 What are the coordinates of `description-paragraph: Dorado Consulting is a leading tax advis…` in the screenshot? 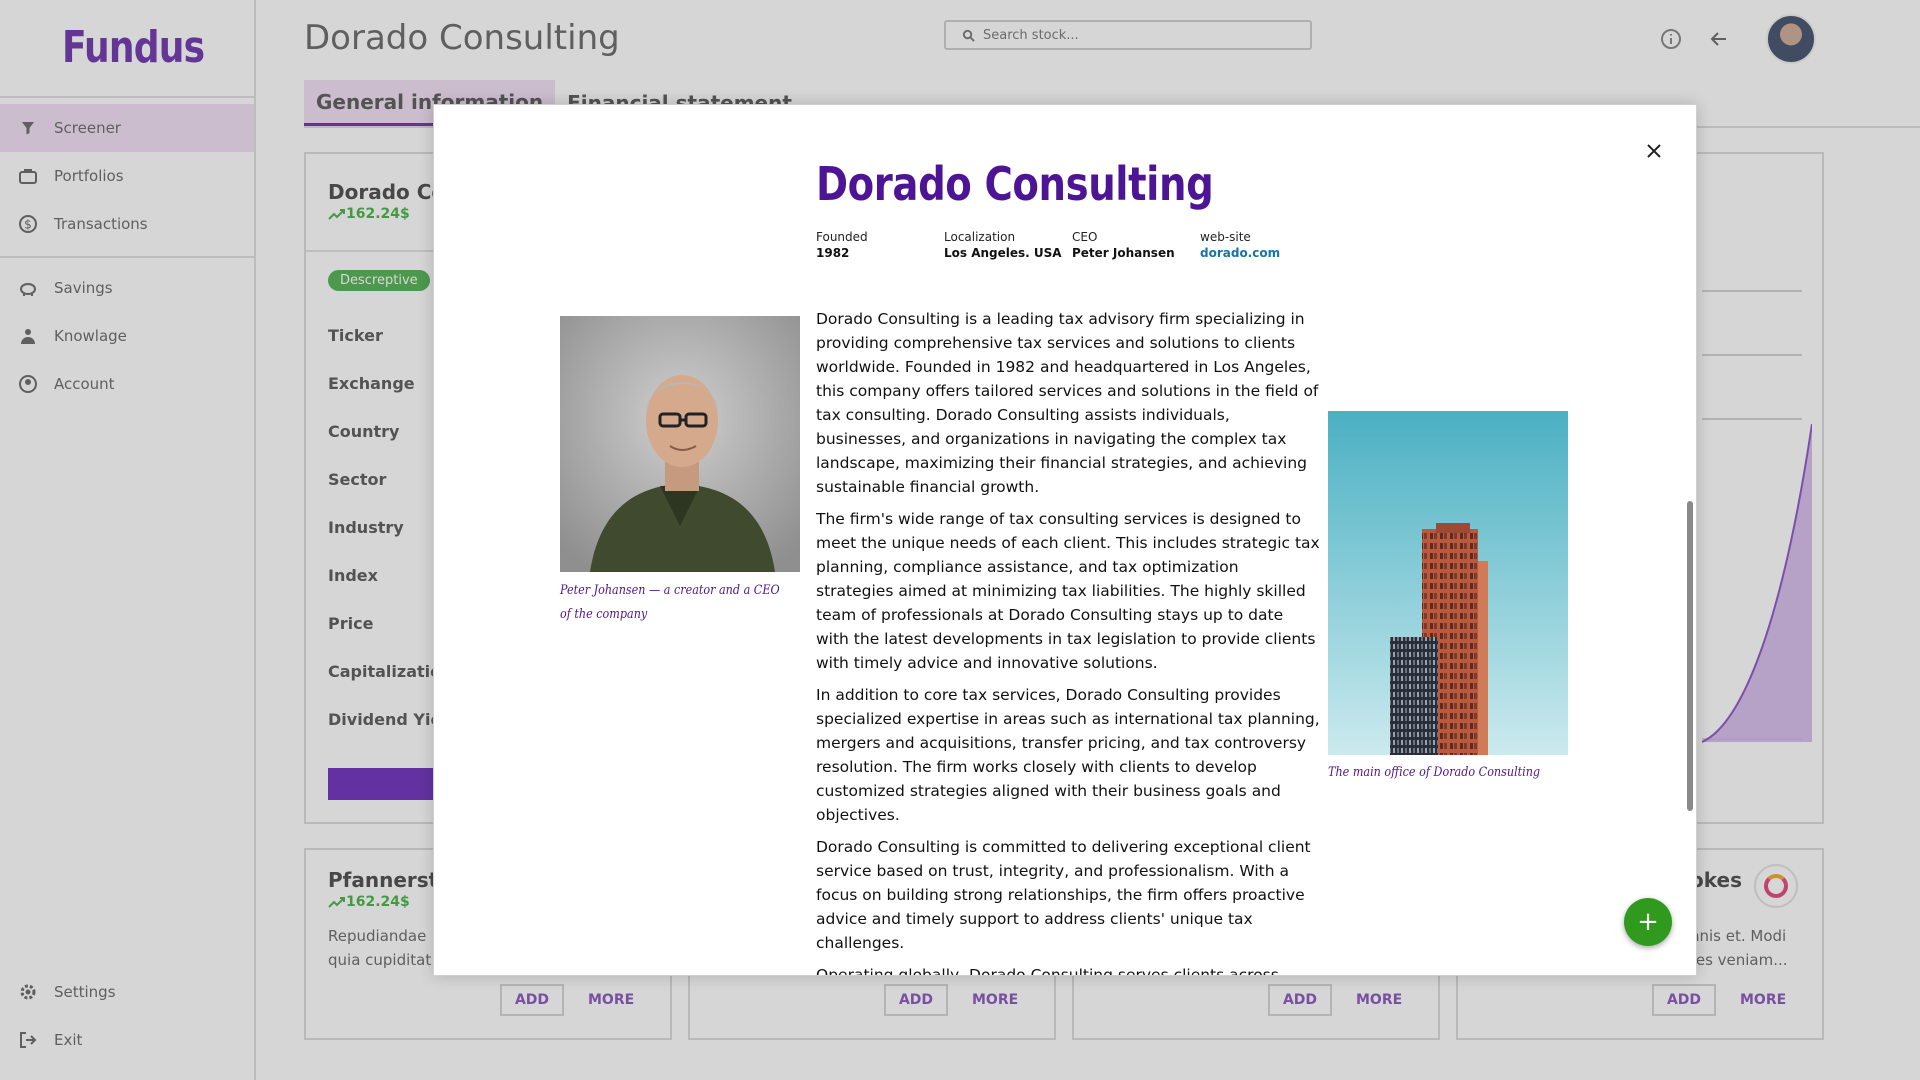 It's located at (1067, 403).